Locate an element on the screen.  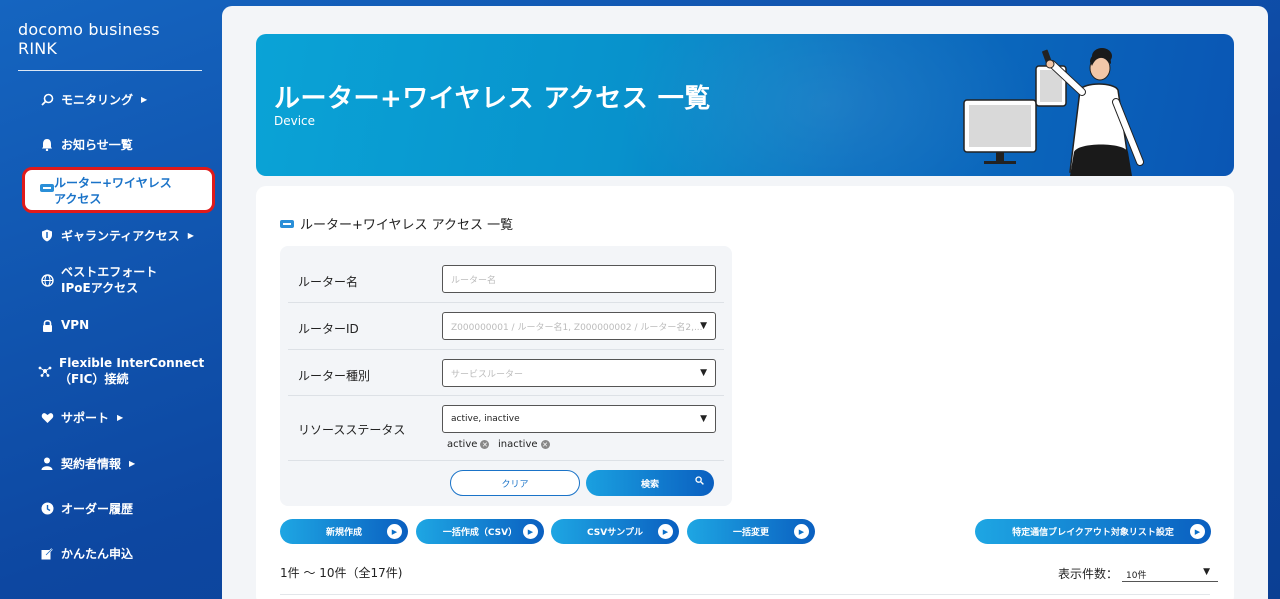
sidebar-item-notices: お知らせ一覧 is located at coordinates (86, 144).